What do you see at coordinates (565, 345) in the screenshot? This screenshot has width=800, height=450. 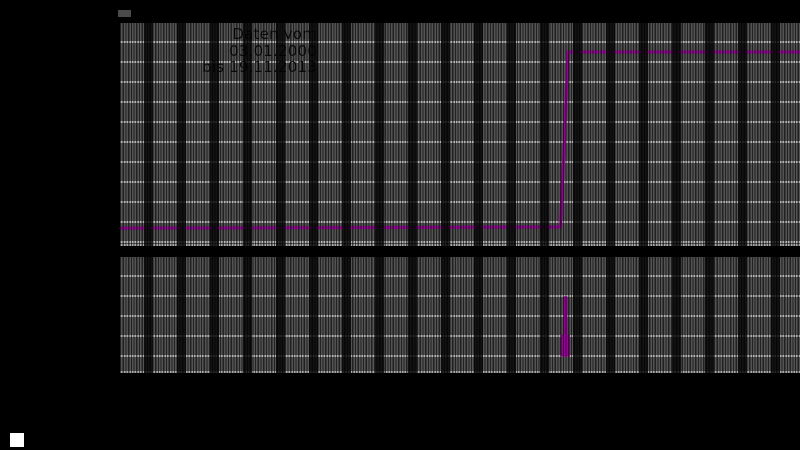 I see `spike-thick-bar` at bounding box center [565, 345].